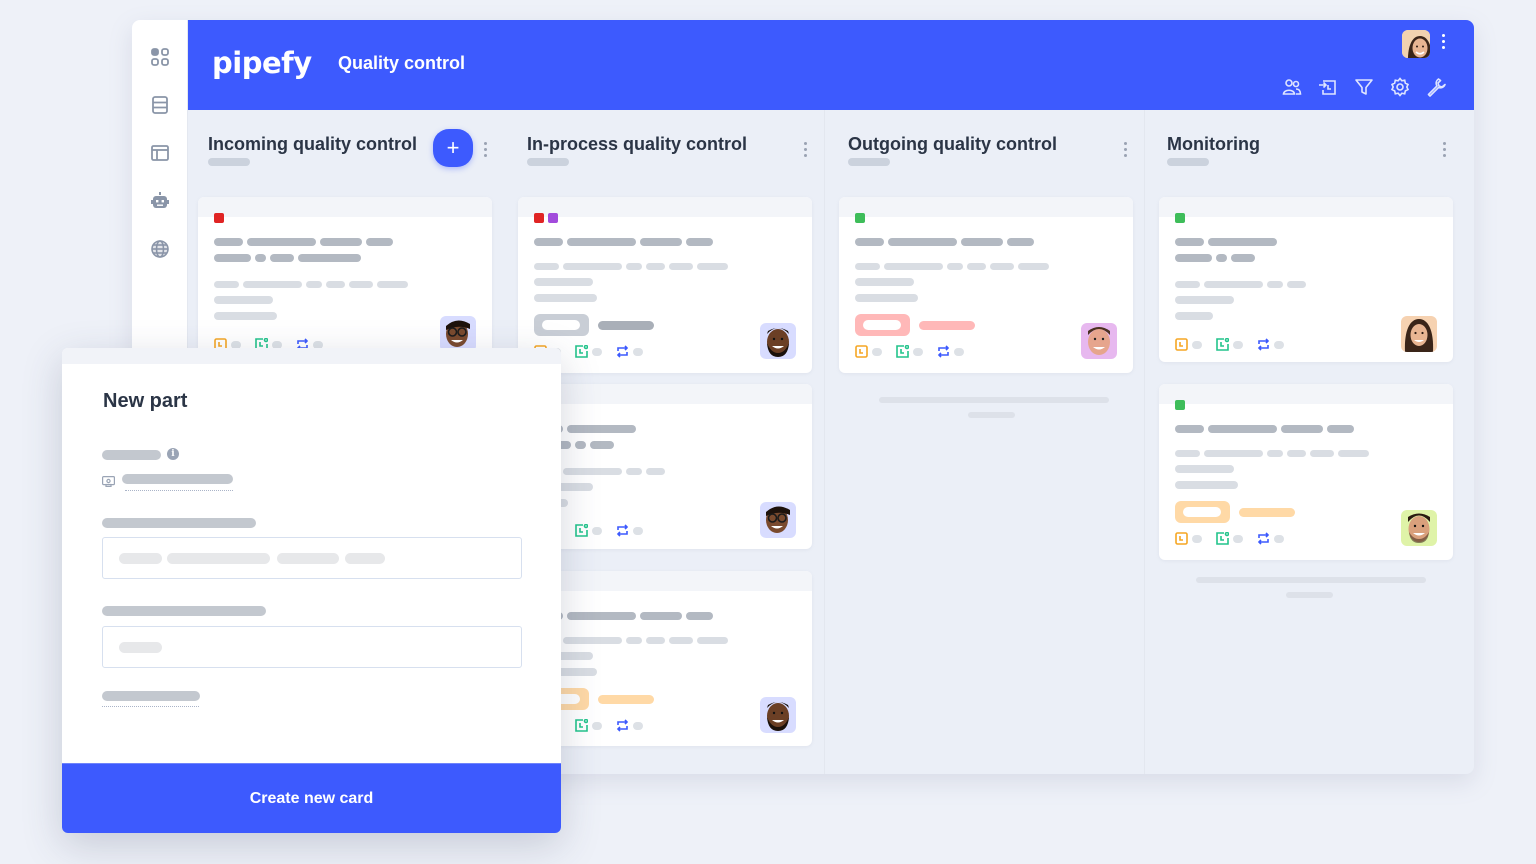 This screenshot has width=1536, height=864. Describe the element at coordinates (453, 148) in the screenshot. I see `add-card-button: +` at that location.